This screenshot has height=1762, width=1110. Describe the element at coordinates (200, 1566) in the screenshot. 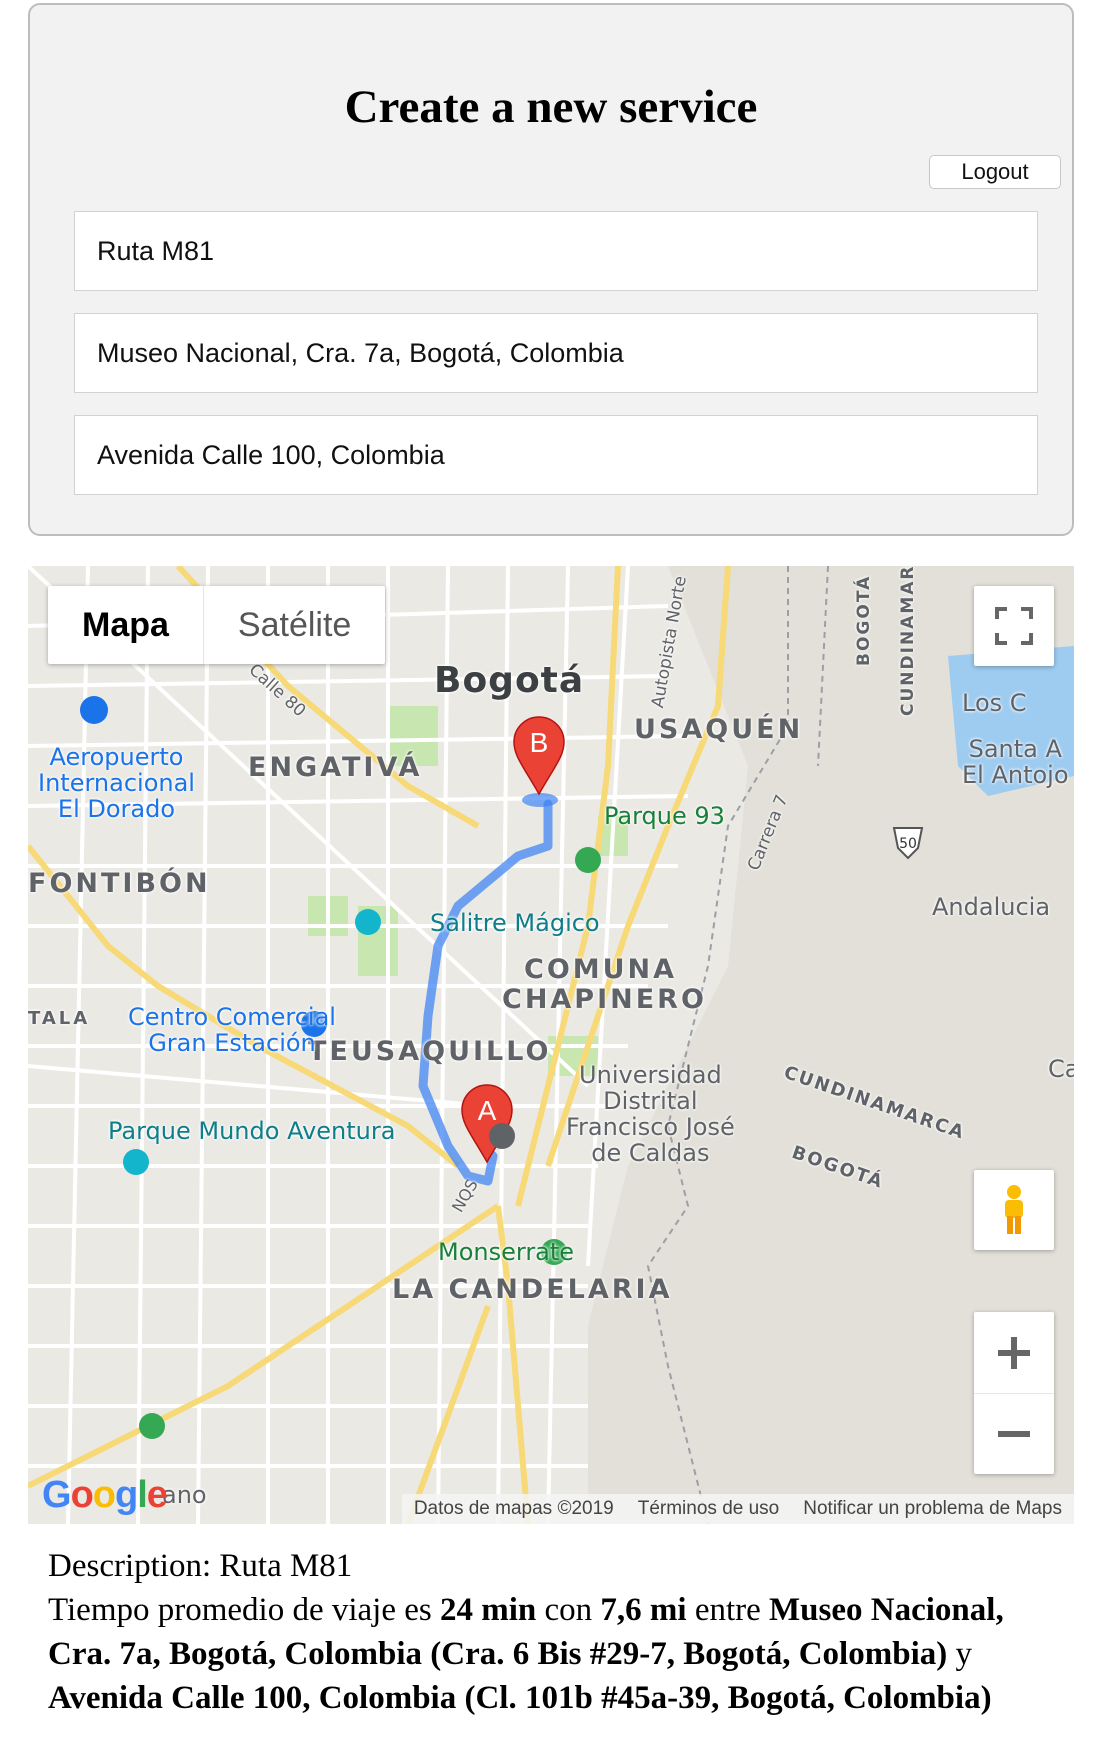

I see `description-line: Description: Ruta M81` at that location.